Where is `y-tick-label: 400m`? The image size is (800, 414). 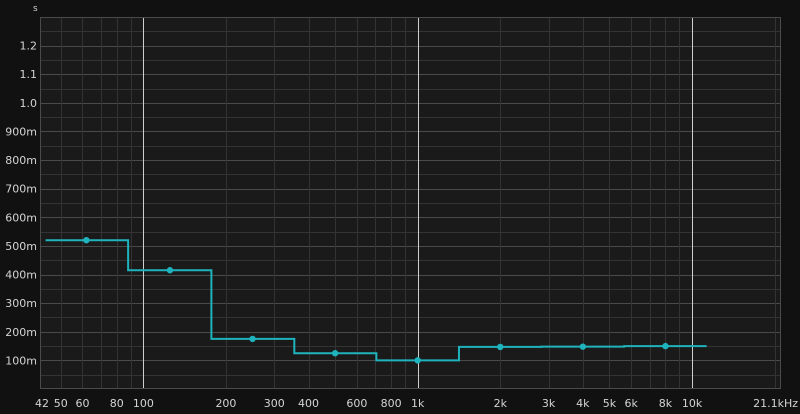
y-tick-label: 400m is located at coordinates (21, 275).